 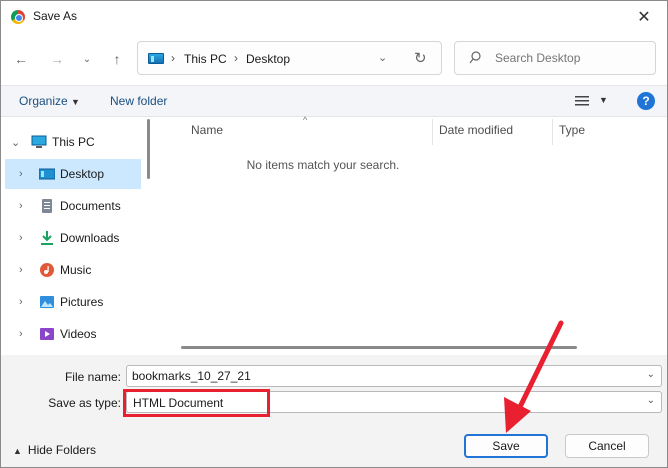 I want to click on pc-icon, so click(x=39, y=141).